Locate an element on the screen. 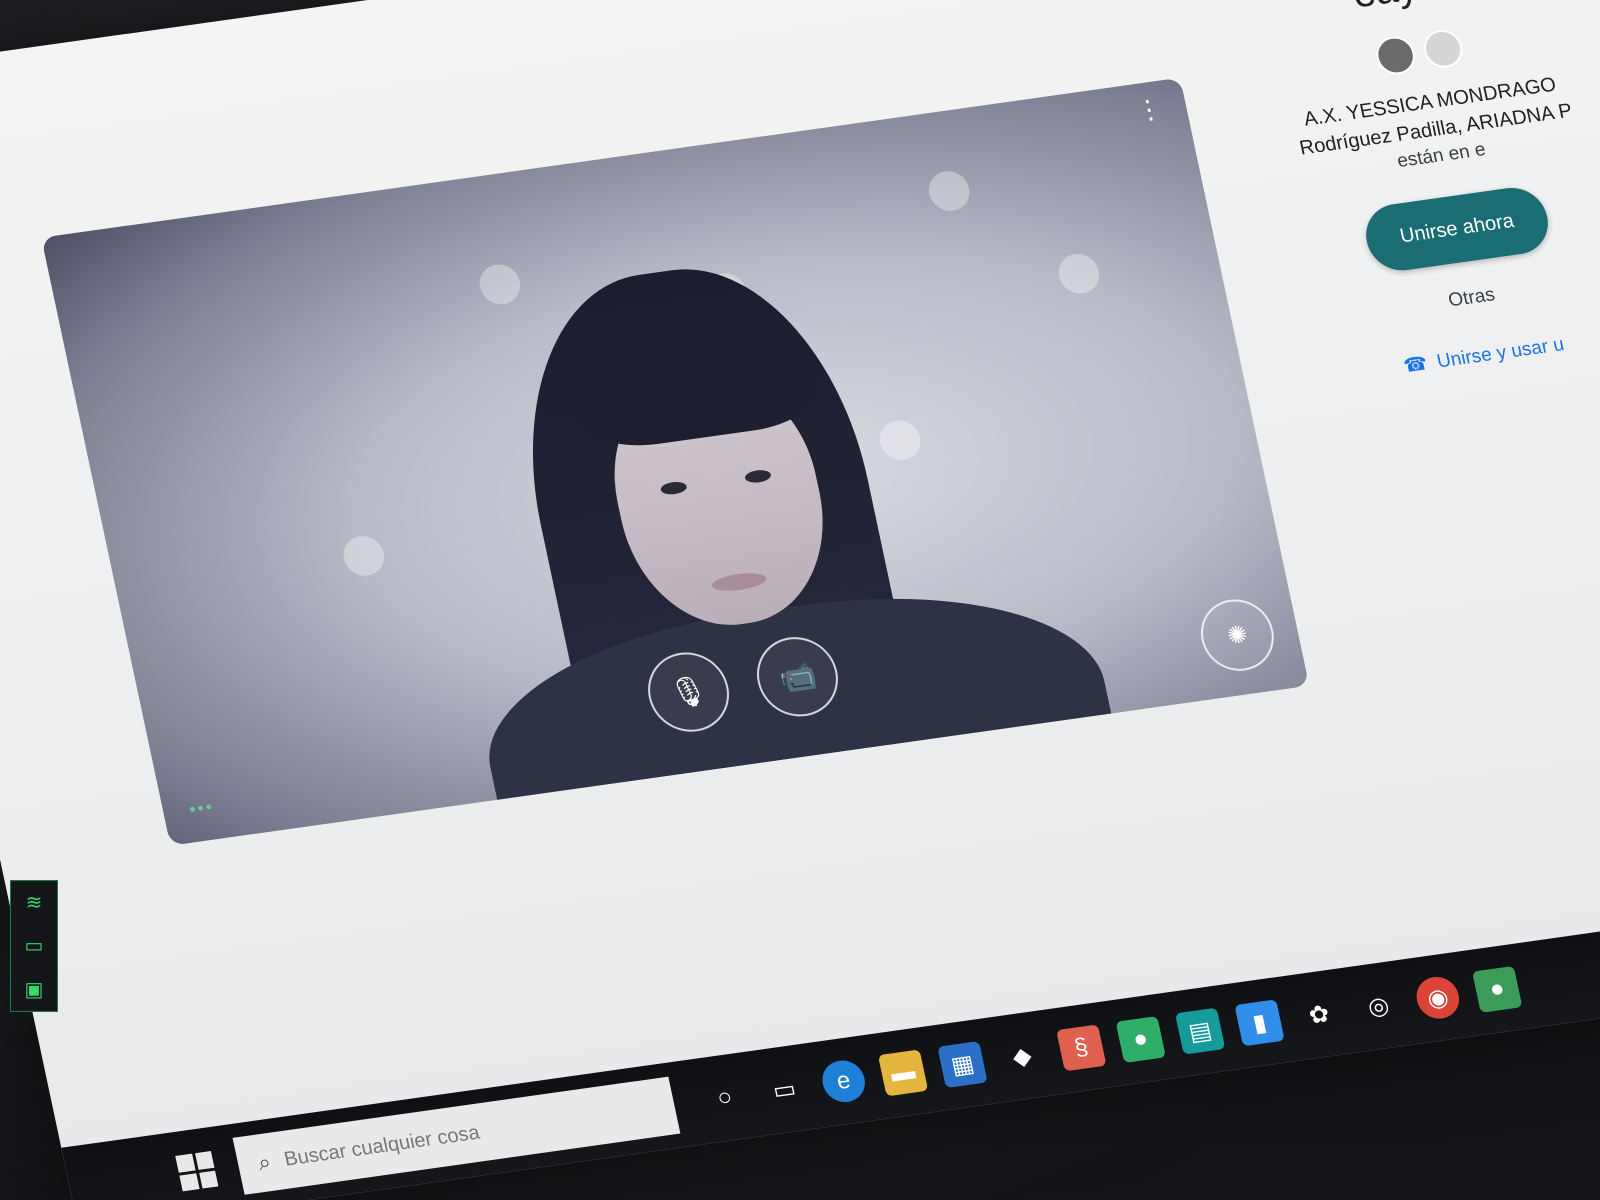 Image resolution: width=1600 pixels, height=1200 pixels. file-explorer-icon: ▬ is located at coordinates (903, 1073).